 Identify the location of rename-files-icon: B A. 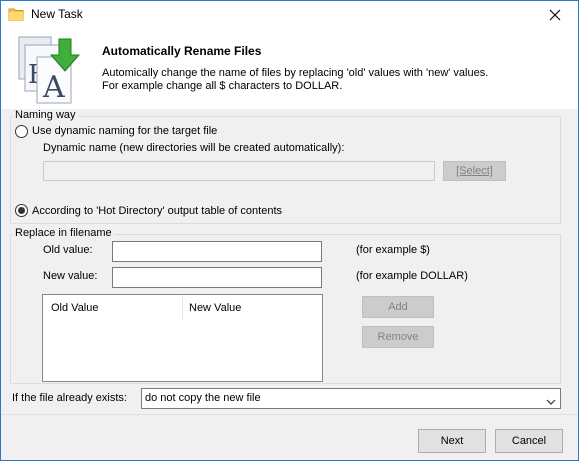
(48, 70).